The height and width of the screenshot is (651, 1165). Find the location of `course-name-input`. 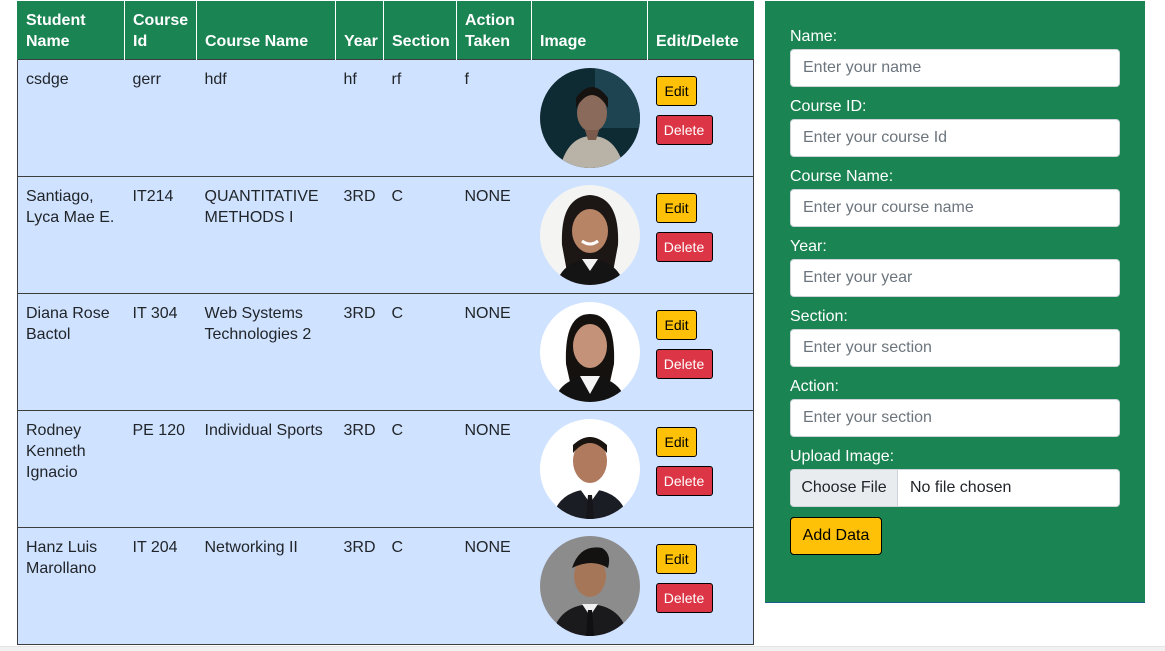

course-name-input is located at coordinates (955, 208).